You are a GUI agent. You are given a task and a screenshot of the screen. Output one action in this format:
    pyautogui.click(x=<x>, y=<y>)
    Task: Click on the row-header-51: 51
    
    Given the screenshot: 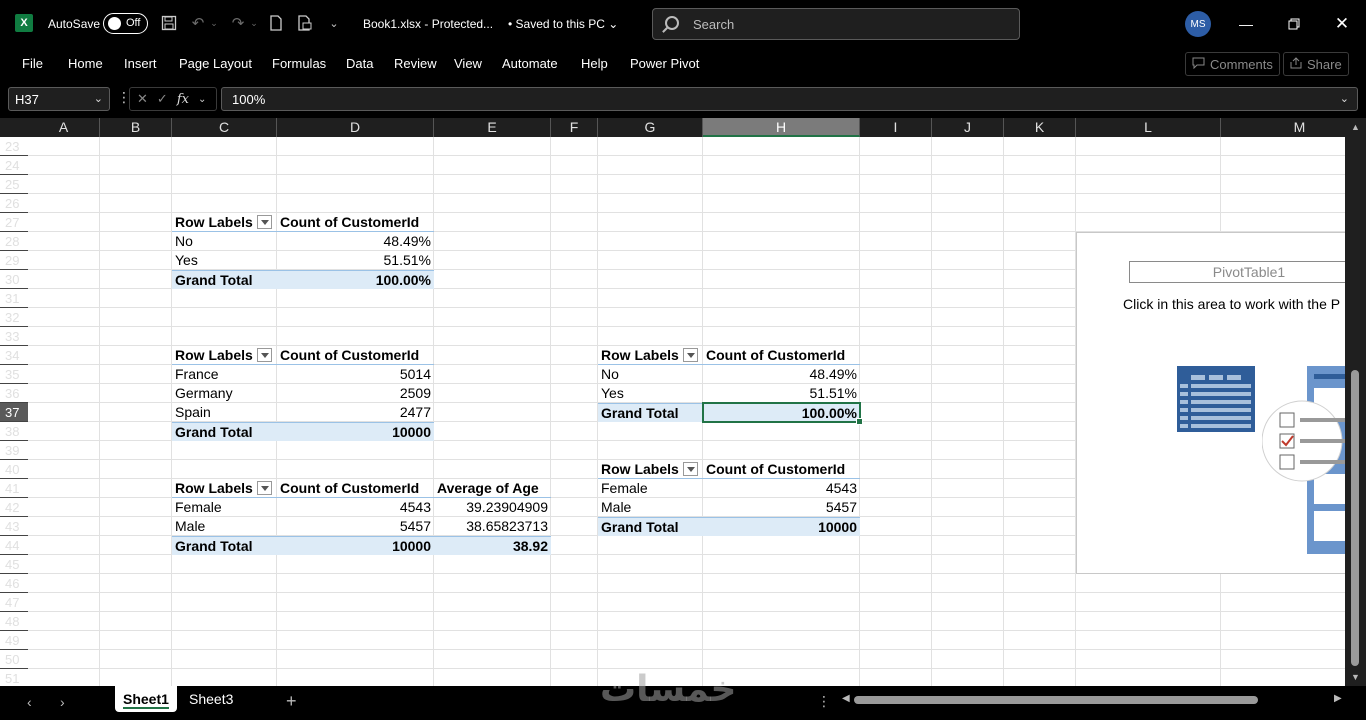 What is the action you would take?
    pyautogui.click(x=14, y=677)
    